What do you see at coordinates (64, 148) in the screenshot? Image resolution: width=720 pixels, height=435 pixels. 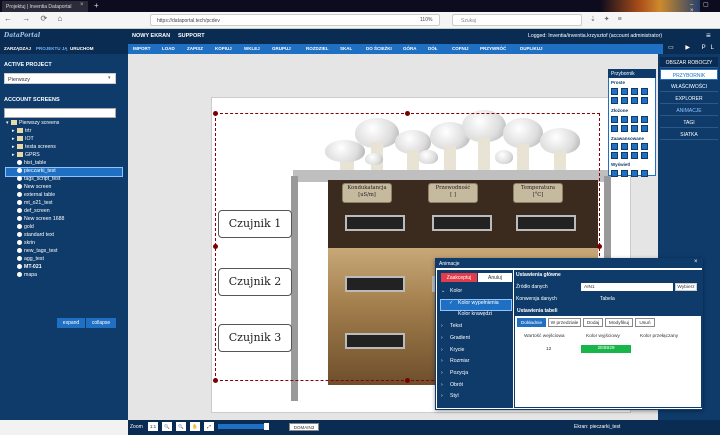 I see `tree-folder: ▸ testa screens` at bounding box center [64, 148].